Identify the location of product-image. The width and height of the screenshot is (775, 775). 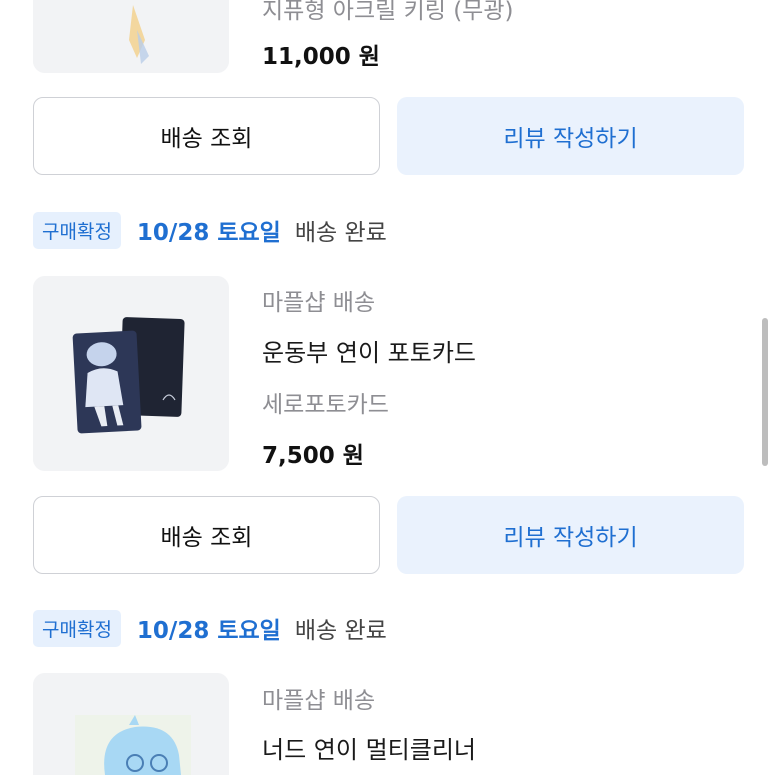
(131, 36).